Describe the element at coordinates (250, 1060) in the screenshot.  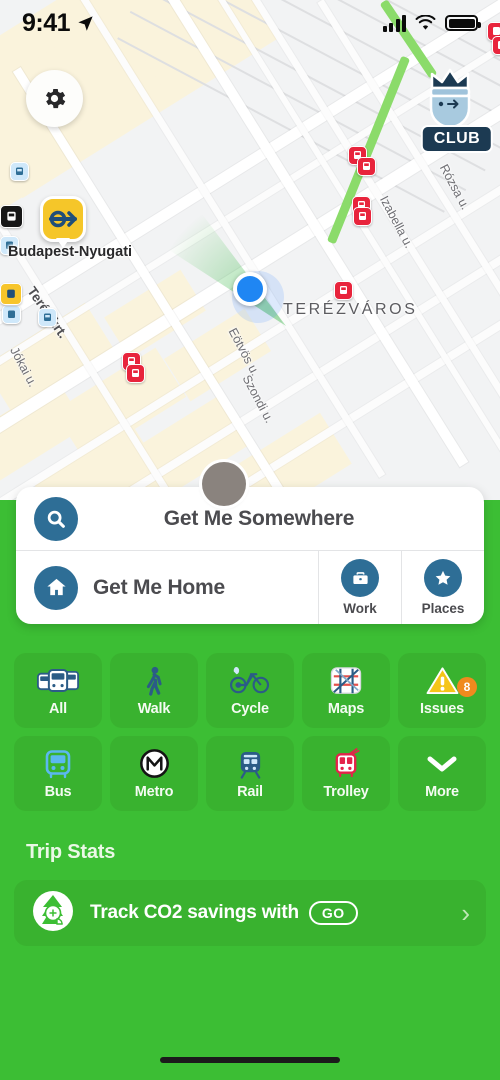
I see `home-indicator` at that location.